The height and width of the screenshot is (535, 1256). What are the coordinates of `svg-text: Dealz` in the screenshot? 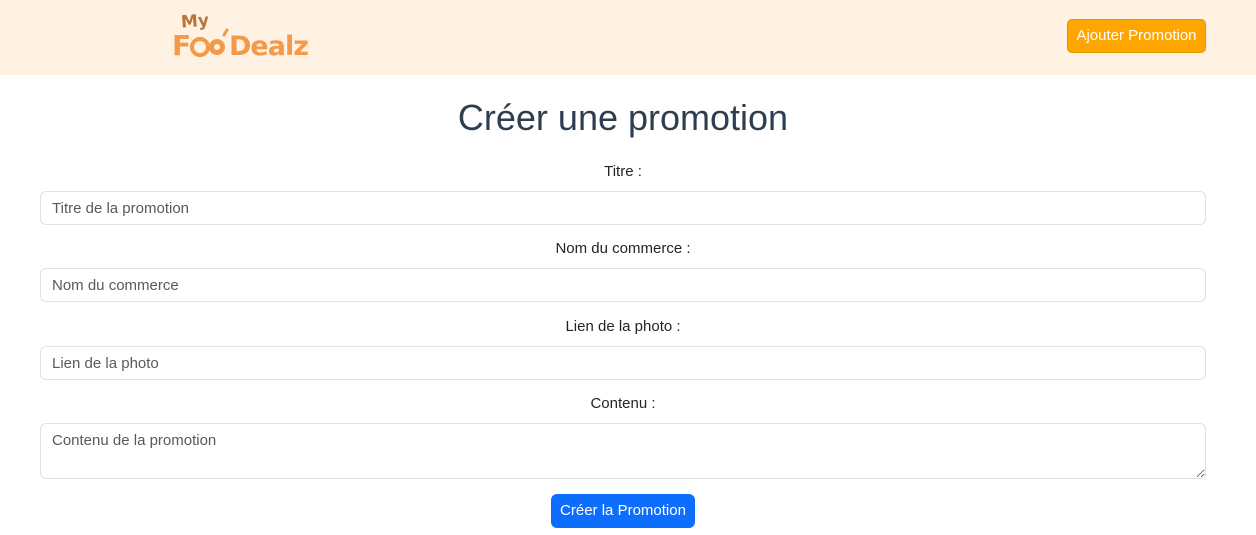 It's located at (268, 46).